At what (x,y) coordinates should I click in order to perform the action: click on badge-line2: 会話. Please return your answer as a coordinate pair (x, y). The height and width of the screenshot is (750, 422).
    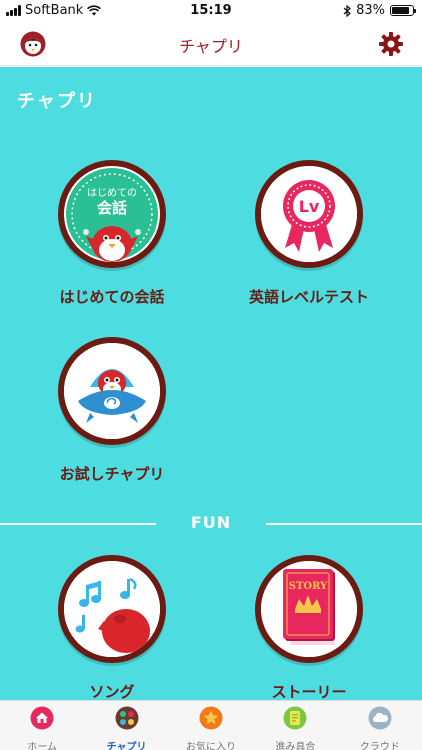
    Looking at the image, I should click on (112, 208).